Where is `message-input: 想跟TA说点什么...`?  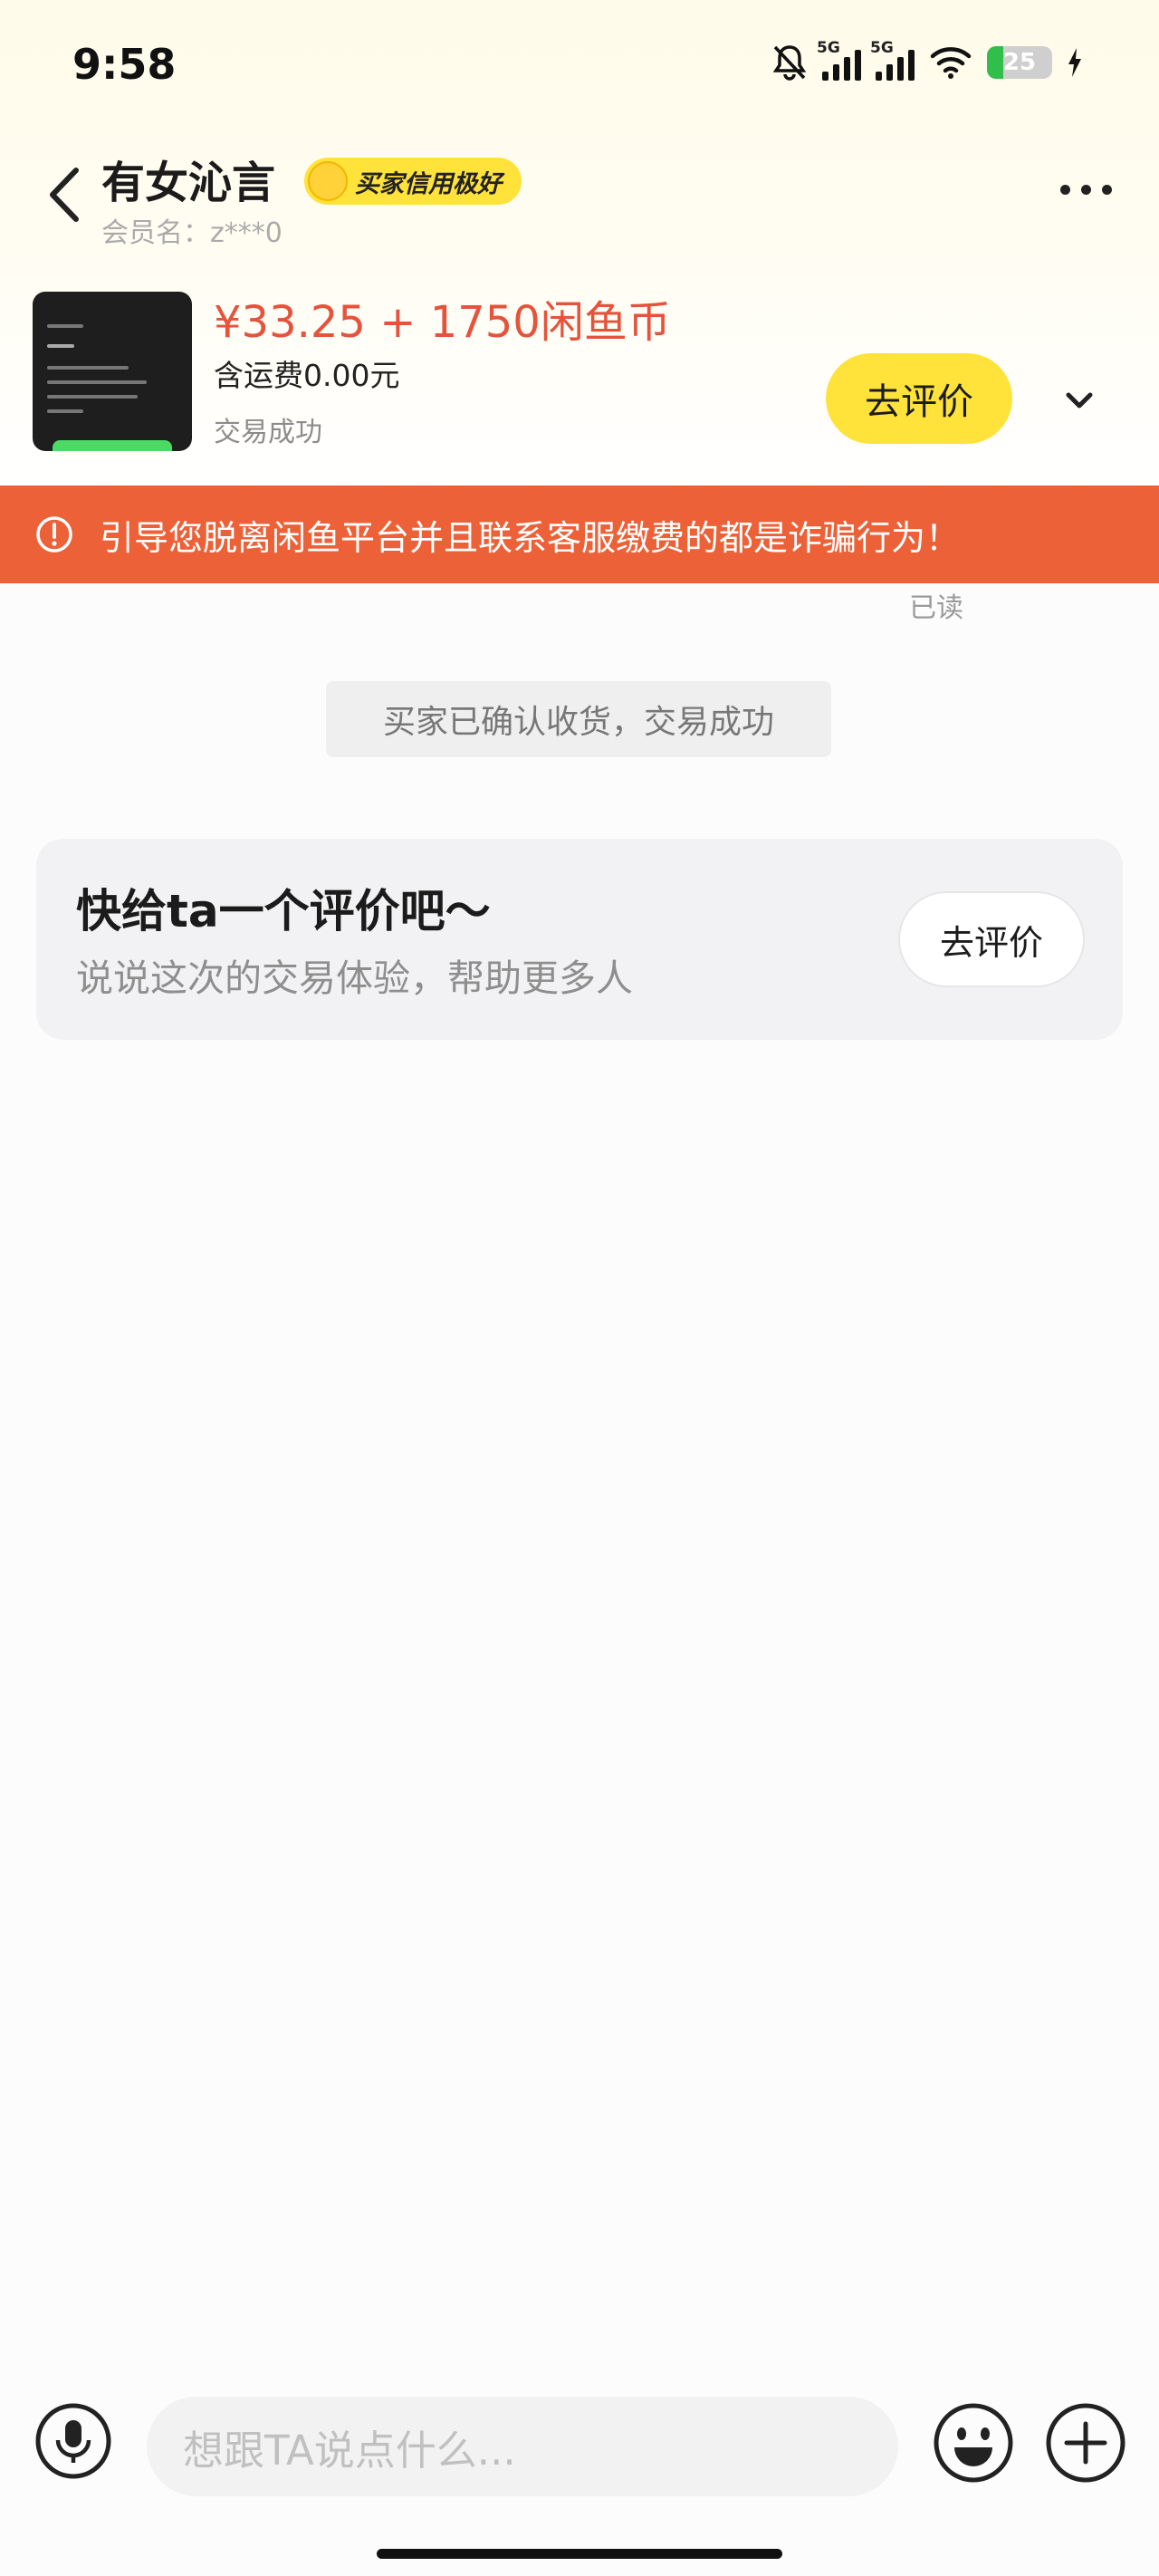
message-input: 想跟TA说点什么... is located at coordinates (522, 2446).